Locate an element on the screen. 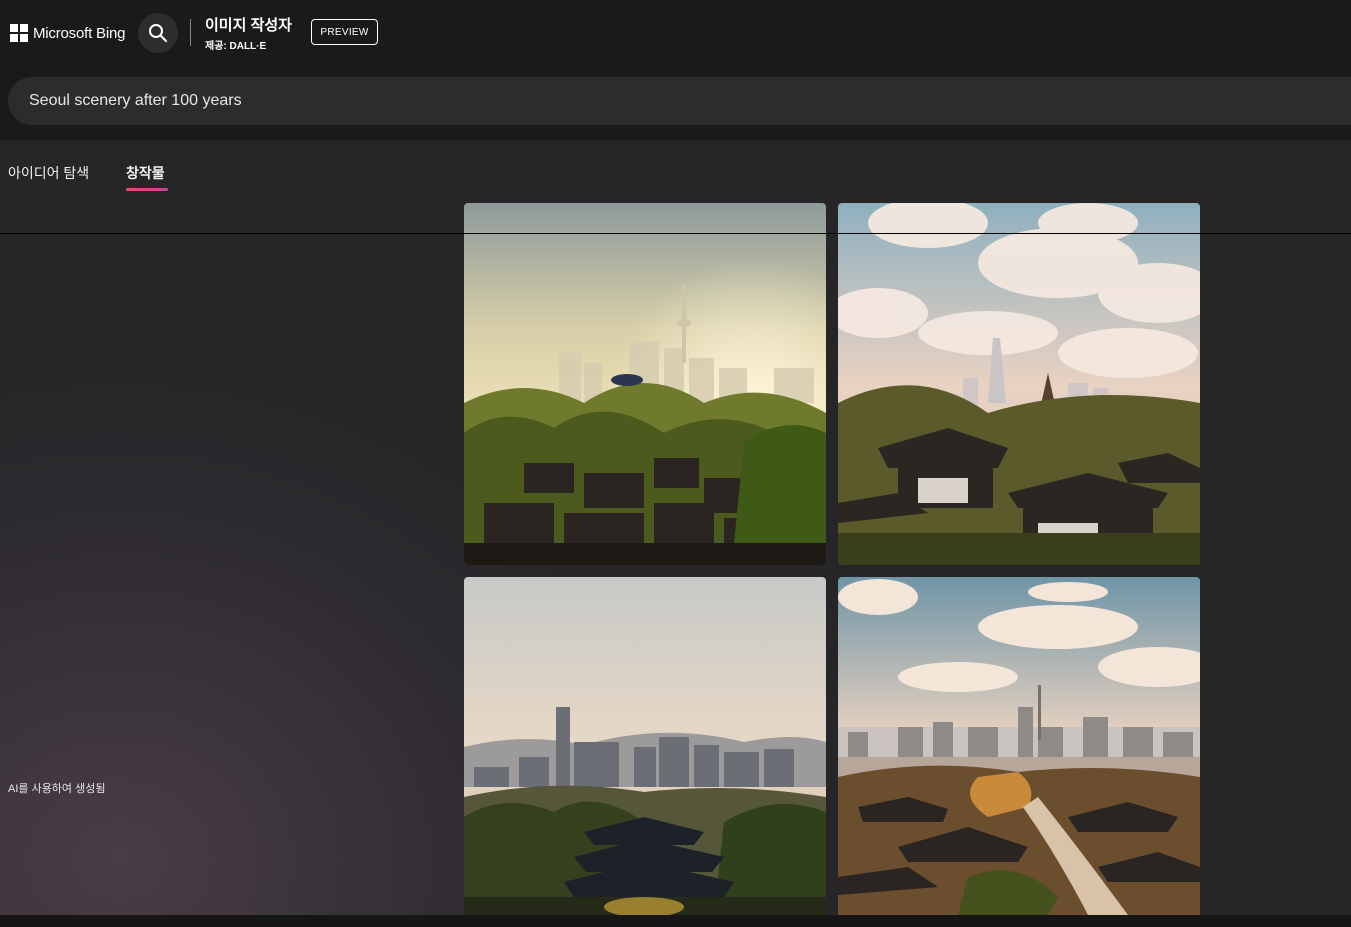 The width and height of the screenshot is (1351, 927). provider-label: 제공: DALL·E is located at coordinates (236, 46).